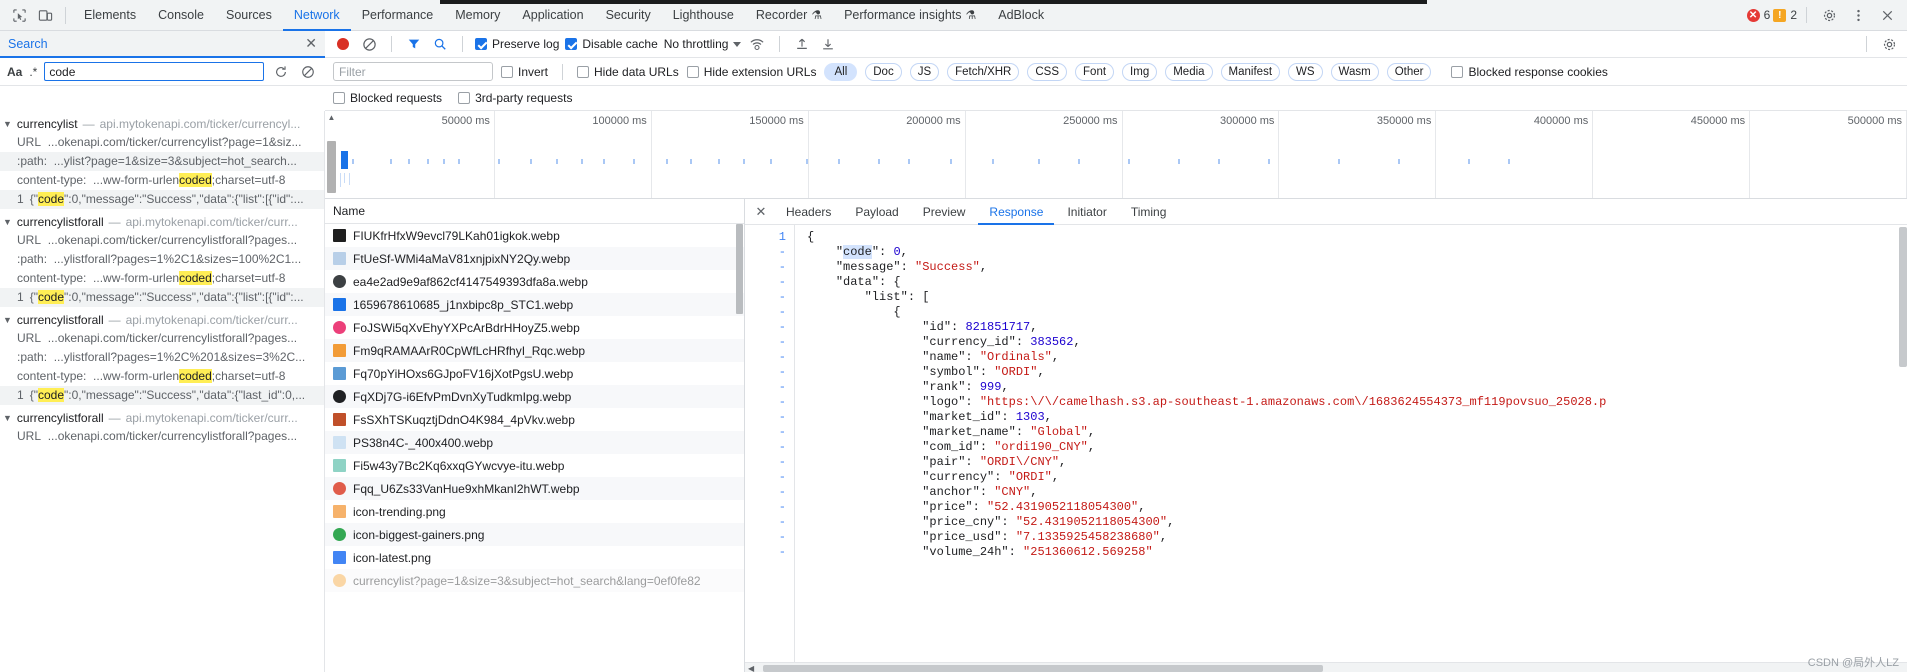 This screenshot has width=1907, height=672. What do you see at coordinates (1326, 667) in the screenshot?
I see `response-horizontal-scrollbar: ◀` at bounding box center [1326, 667].